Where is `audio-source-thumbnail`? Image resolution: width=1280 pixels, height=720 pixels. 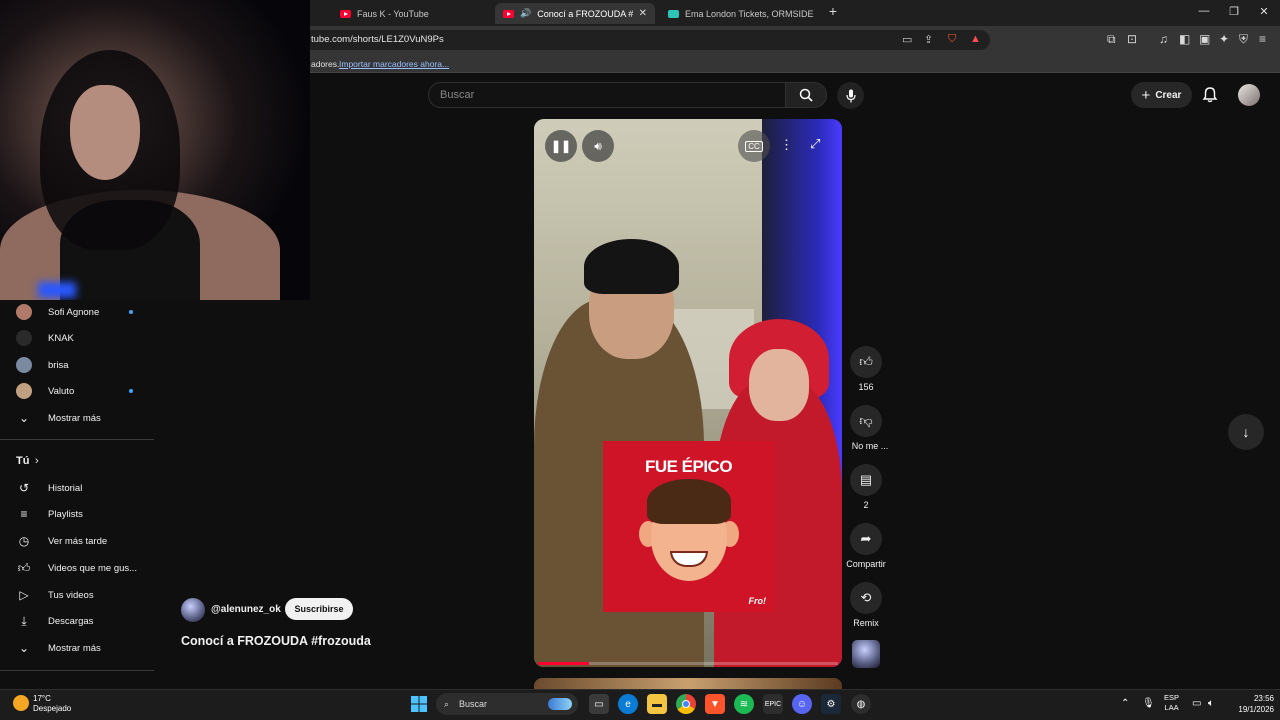 audio-source-thumbnail is located at coordinates (866, 654).